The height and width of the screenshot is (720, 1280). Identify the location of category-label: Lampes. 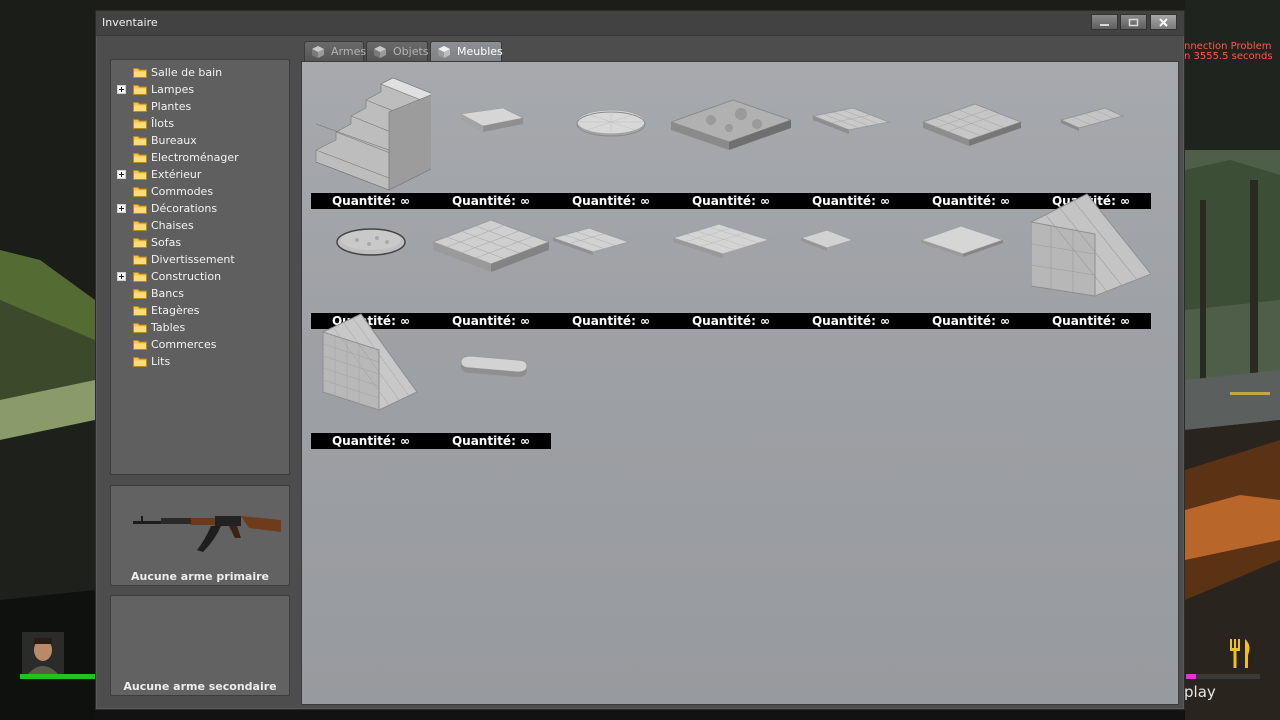
(173, 89).